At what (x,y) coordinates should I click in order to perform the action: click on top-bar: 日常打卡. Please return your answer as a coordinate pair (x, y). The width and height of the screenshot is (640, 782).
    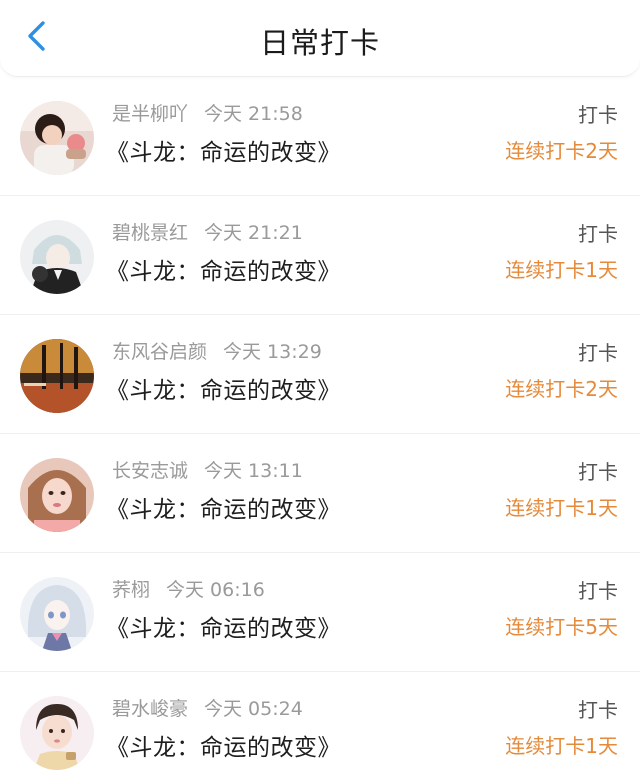
    Looking at the image, I should click on (320, 38).